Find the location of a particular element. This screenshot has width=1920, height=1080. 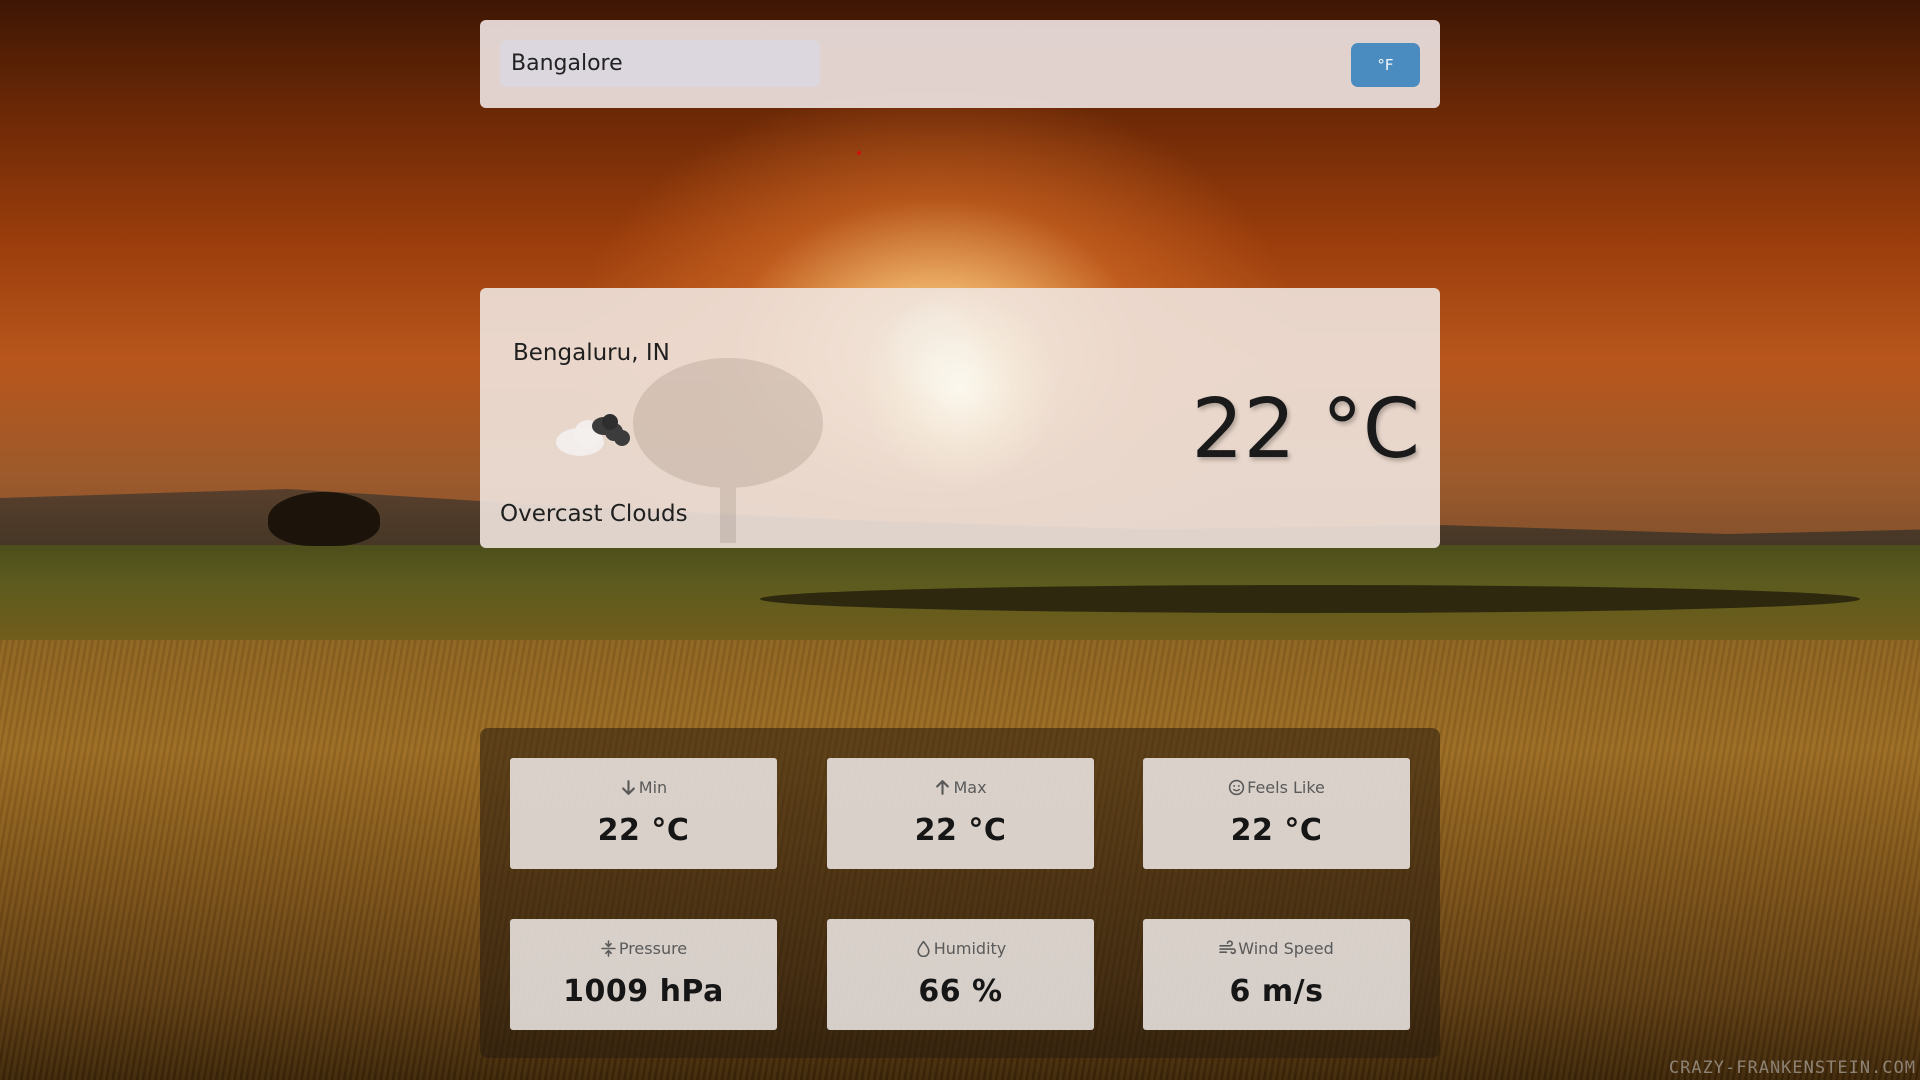

stat-label: Pressure is located at coordinates (653, 948).